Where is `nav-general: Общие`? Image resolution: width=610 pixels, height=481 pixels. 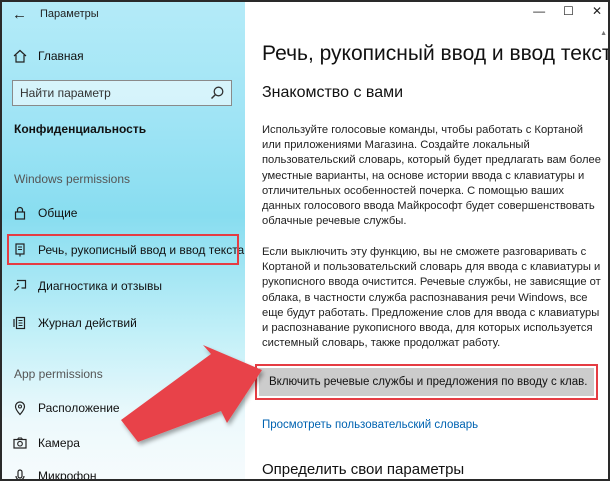
nav-general: Общие is located at coordinates (123, 213).